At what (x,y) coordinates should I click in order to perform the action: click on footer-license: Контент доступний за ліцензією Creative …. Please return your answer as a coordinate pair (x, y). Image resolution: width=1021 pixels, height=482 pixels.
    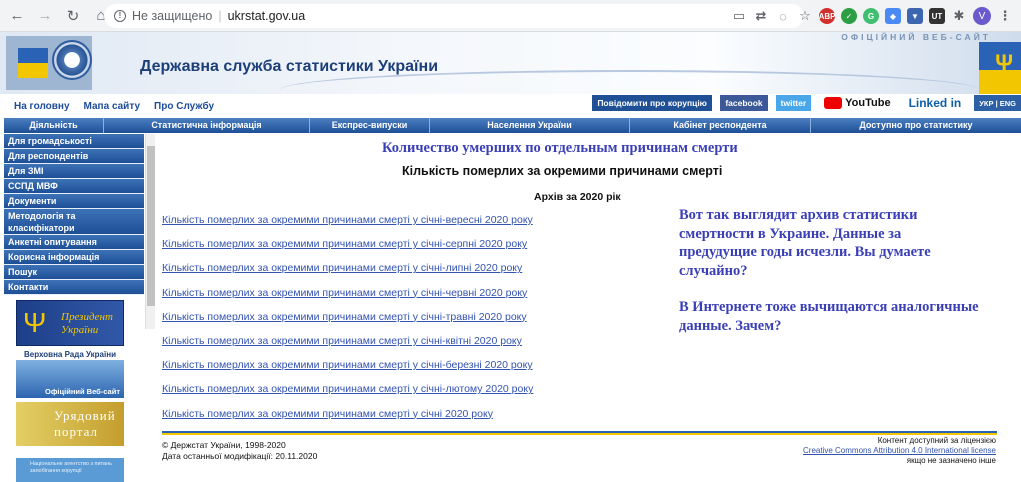
    Looking at the image, I should click on (899, 451).